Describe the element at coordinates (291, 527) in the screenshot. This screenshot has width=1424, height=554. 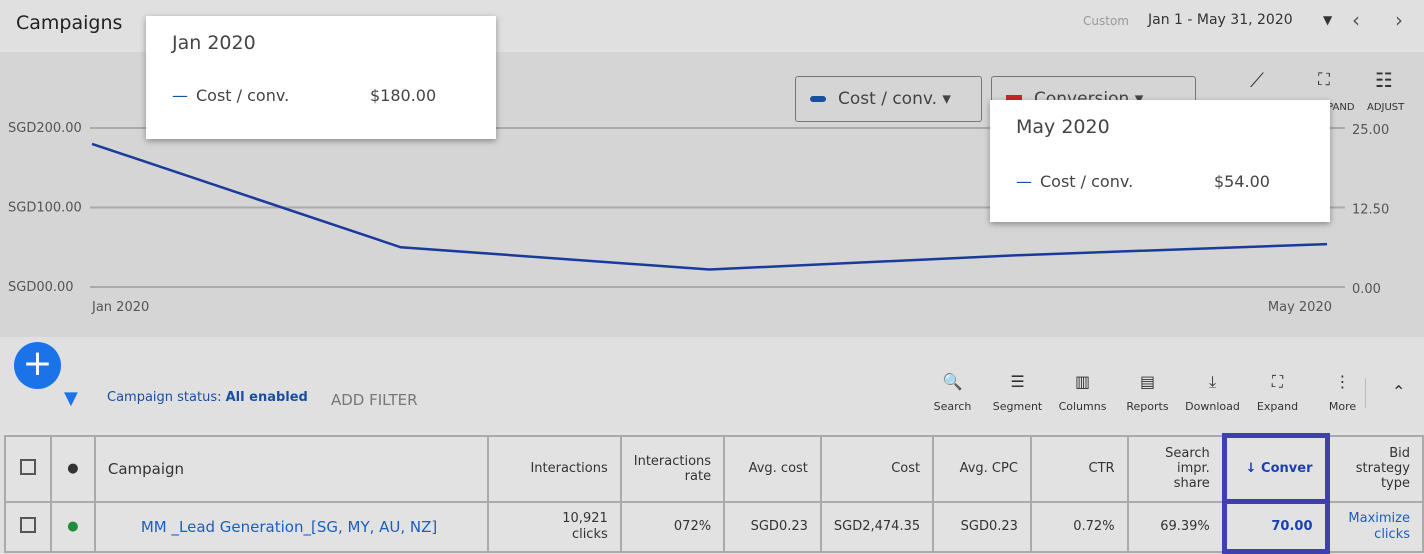
I see `campaign-link: MM _Lead Generation_[SG, MY, AU, NZ]` at that location.